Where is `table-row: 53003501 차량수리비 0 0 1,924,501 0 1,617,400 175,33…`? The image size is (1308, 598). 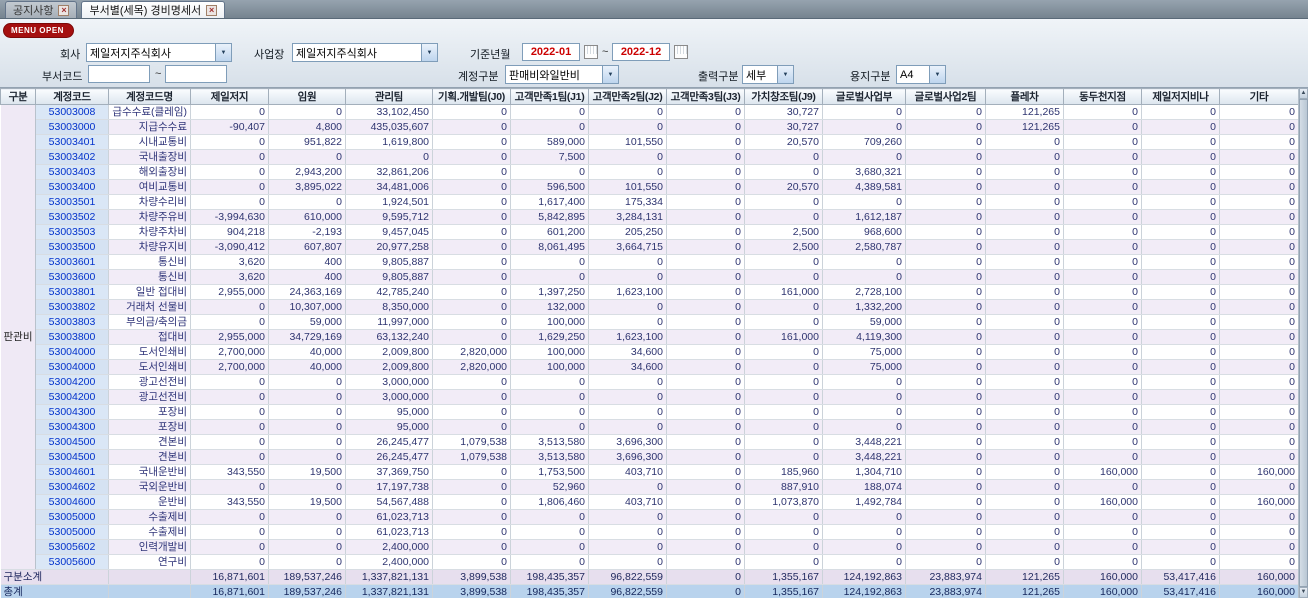
table-row: 53003501 차량수리비 0 0 1,924,501 0 1,617,400 175,33… is located at coordinates (649, 202).